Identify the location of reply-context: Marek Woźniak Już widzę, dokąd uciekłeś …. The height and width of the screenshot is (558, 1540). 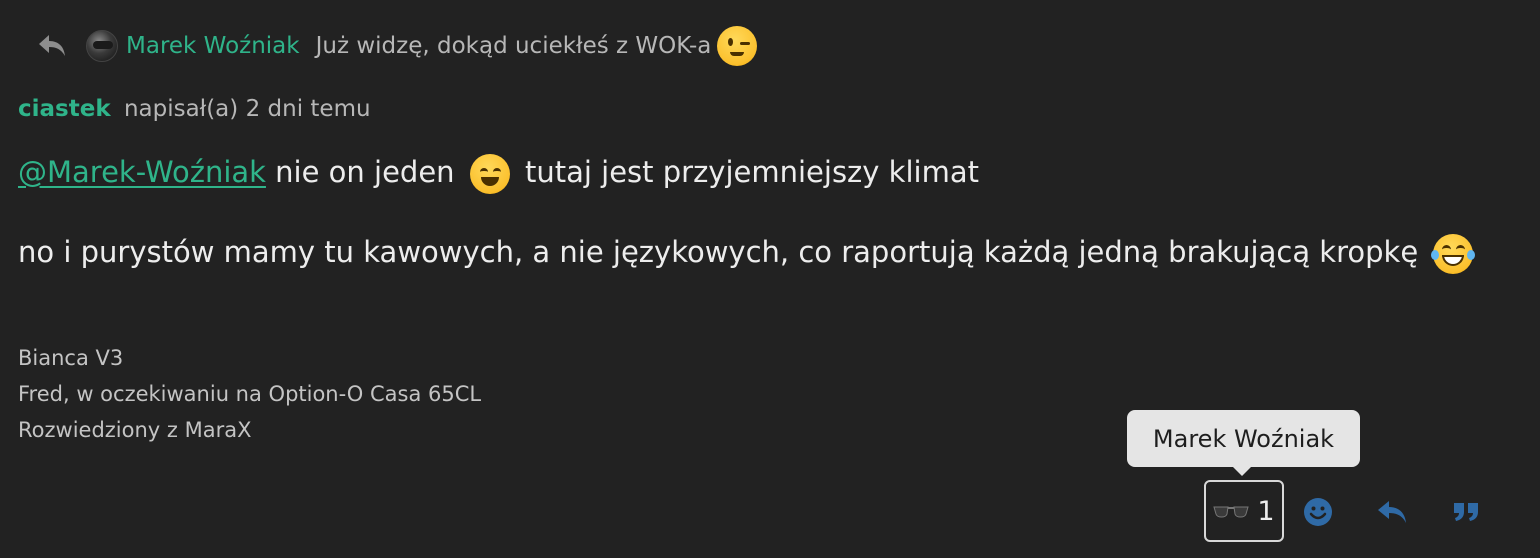
(399, 46).